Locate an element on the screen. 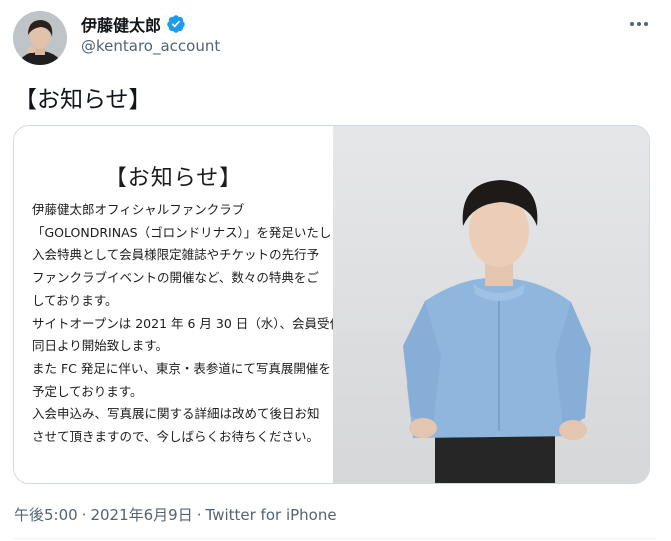 This screenshot has width=671, height=541. author-display-name: 伊藤健太郎 is located at coordinates (121, 24).